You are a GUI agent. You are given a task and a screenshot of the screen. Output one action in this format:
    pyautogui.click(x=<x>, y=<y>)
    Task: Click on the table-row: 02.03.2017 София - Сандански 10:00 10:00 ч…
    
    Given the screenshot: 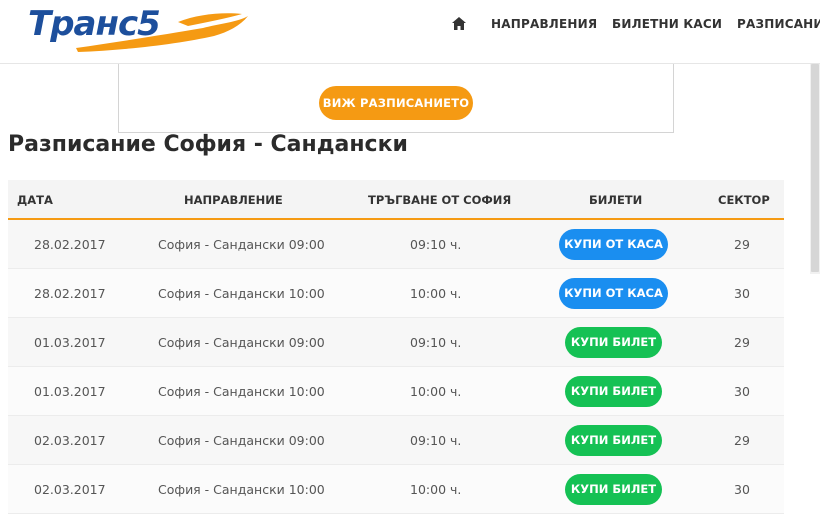 What is the action you would take?
    pyautogui.click(x=396, y=489)
    